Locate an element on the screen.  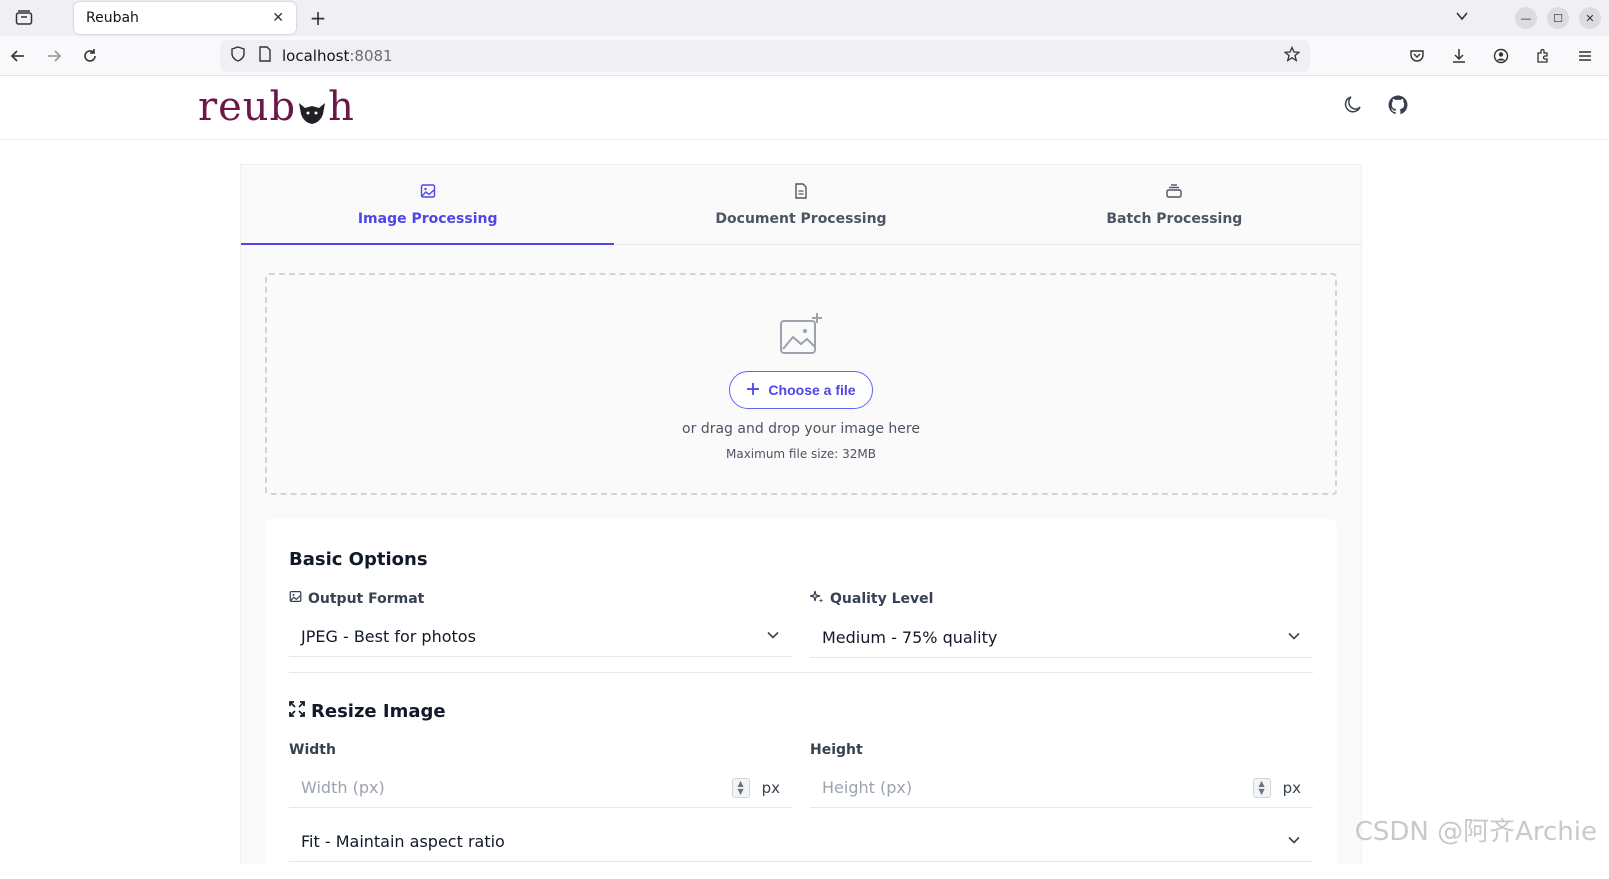
app-header: reub h is located at coordinates (804, 108).